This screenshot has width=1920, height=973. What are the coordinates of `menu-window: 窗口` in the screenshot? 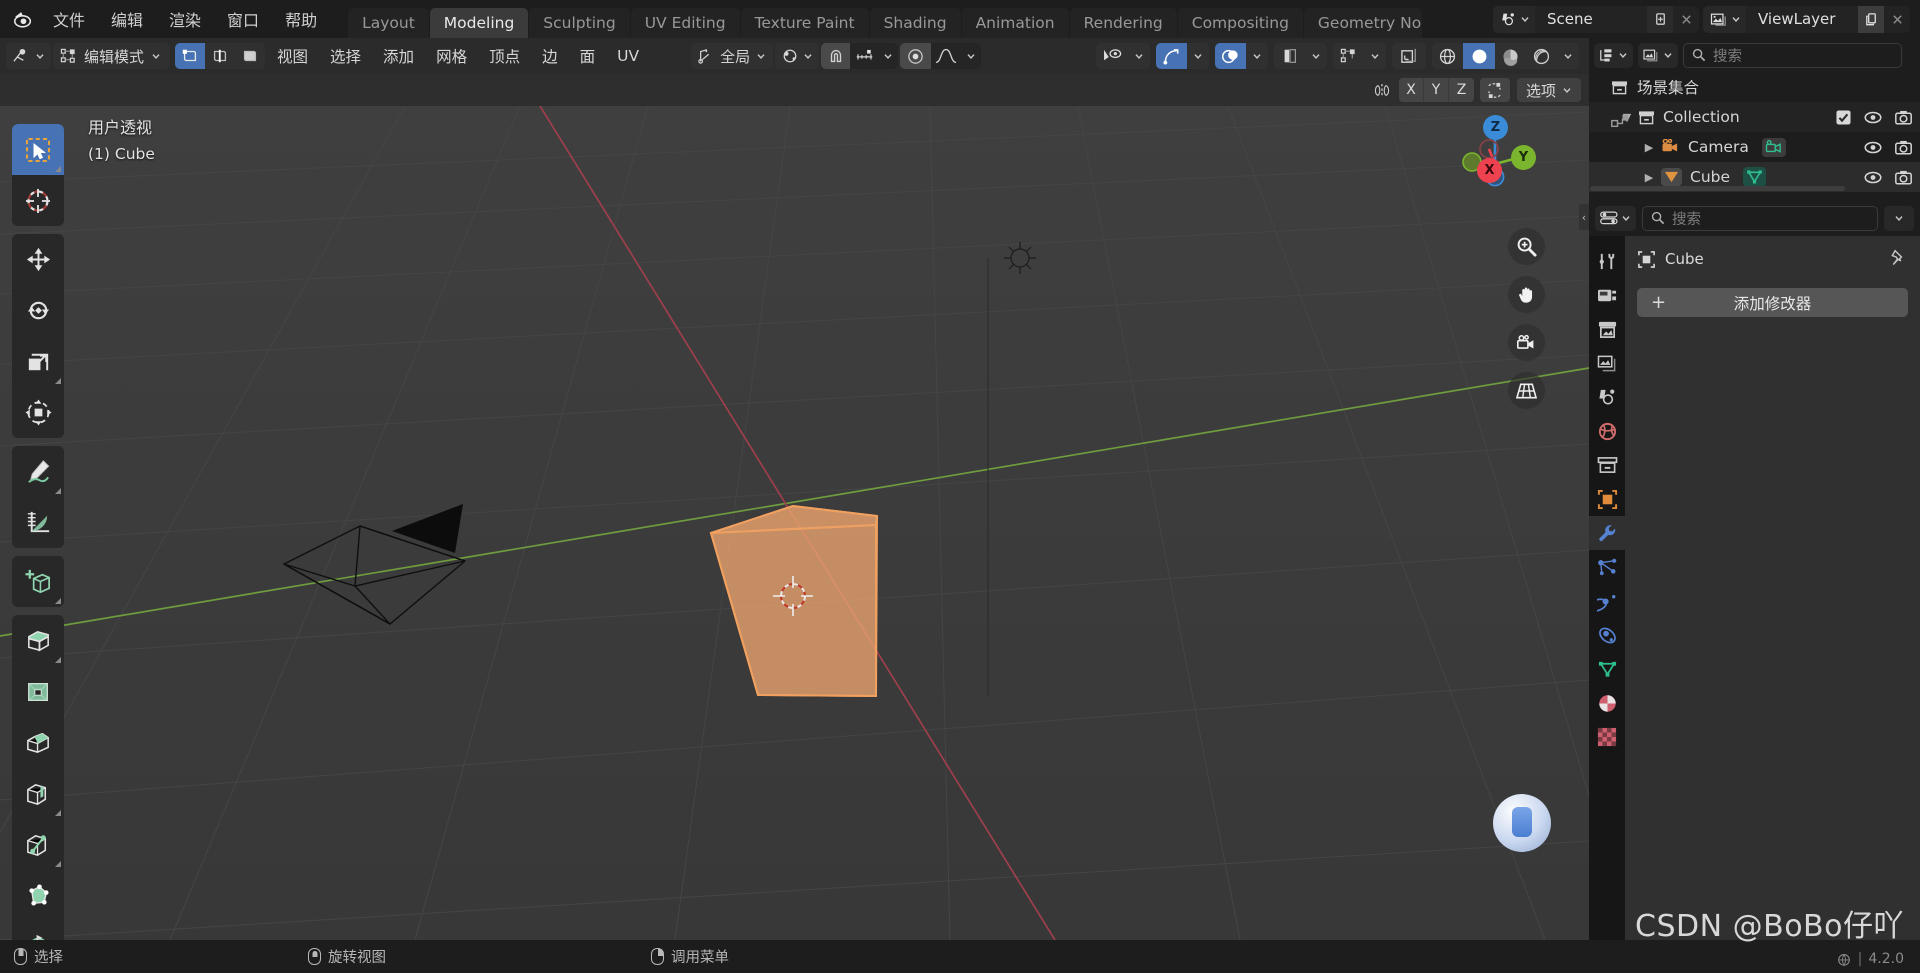 It's located at (243, 19).